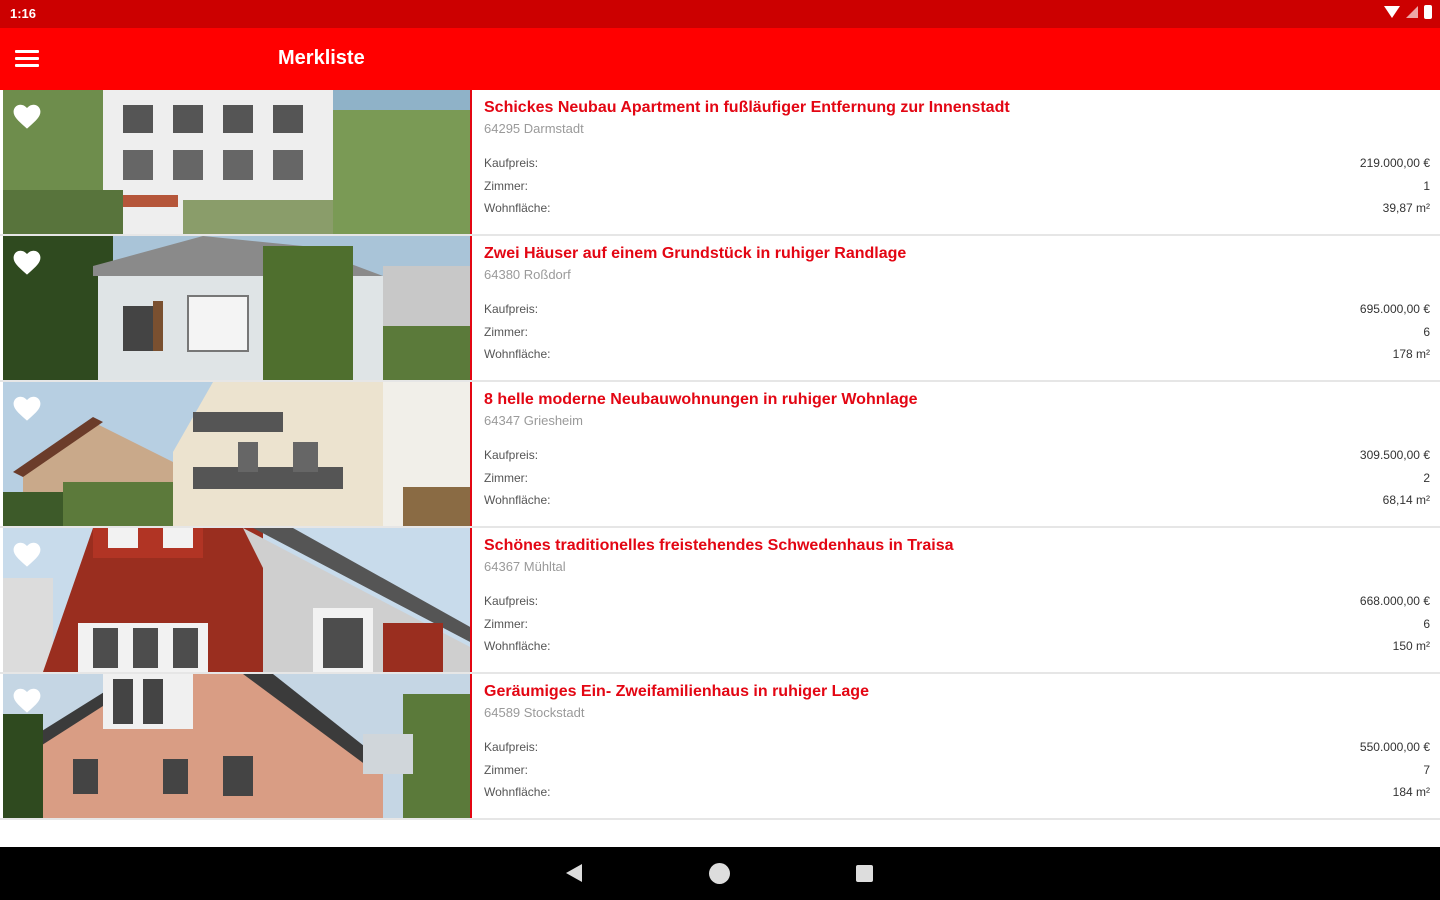 The width and height of the screenshot is (1440, 900). I want to click on area-row: Wohnfläche: 68,14 m², so click(957, 500).